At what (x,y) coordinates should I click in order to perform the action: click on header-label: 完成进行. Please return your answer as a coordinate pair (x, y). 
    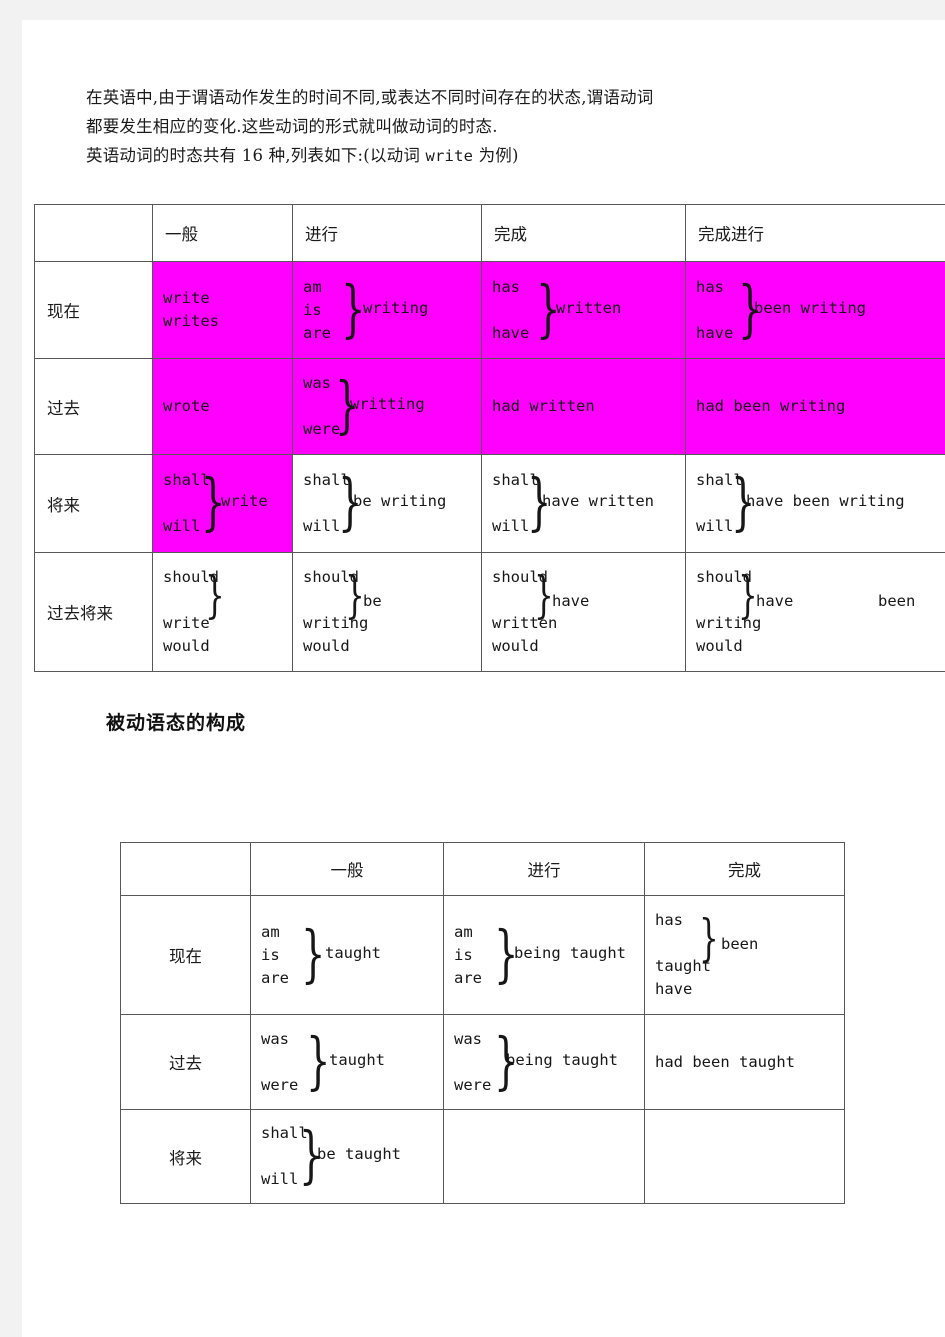
    Looking at the image, I should click on (731, 234).